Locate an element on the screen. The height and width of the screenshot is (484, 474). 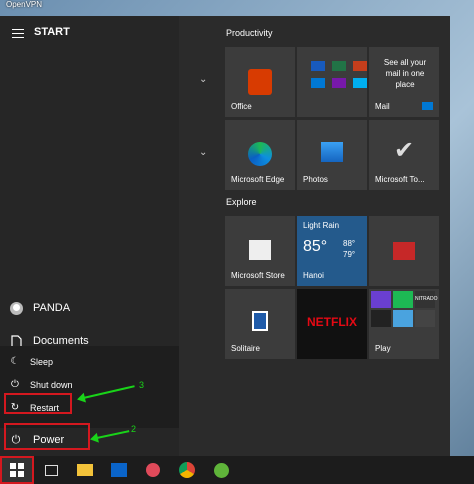
hamburger-icon is located at coordinates (18, 34).